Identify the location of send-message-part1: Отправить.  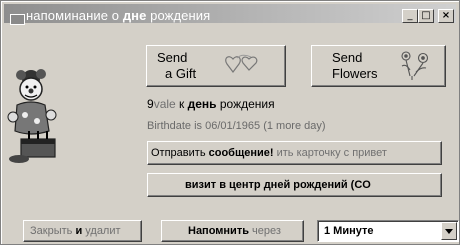
(180, 153).